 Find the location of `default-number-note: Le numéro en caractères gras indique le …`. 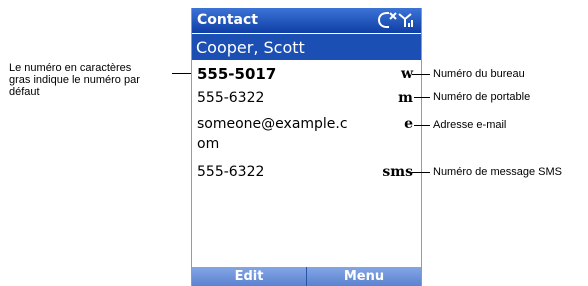

default-number-note: Le numéro en caractères gras indique le … is located at coordinates (74, 80).